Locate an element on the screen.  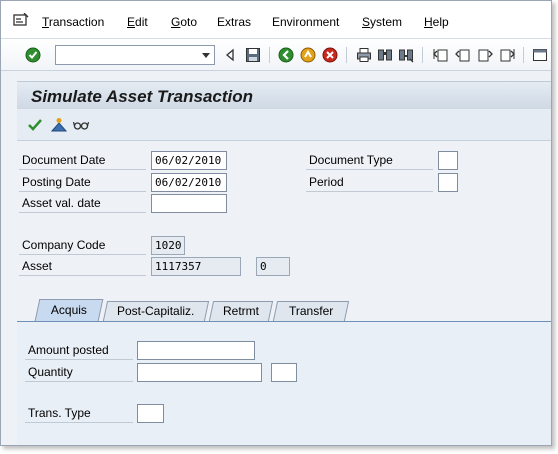
menu-extras: Extras is located at coordinates (234, 22).